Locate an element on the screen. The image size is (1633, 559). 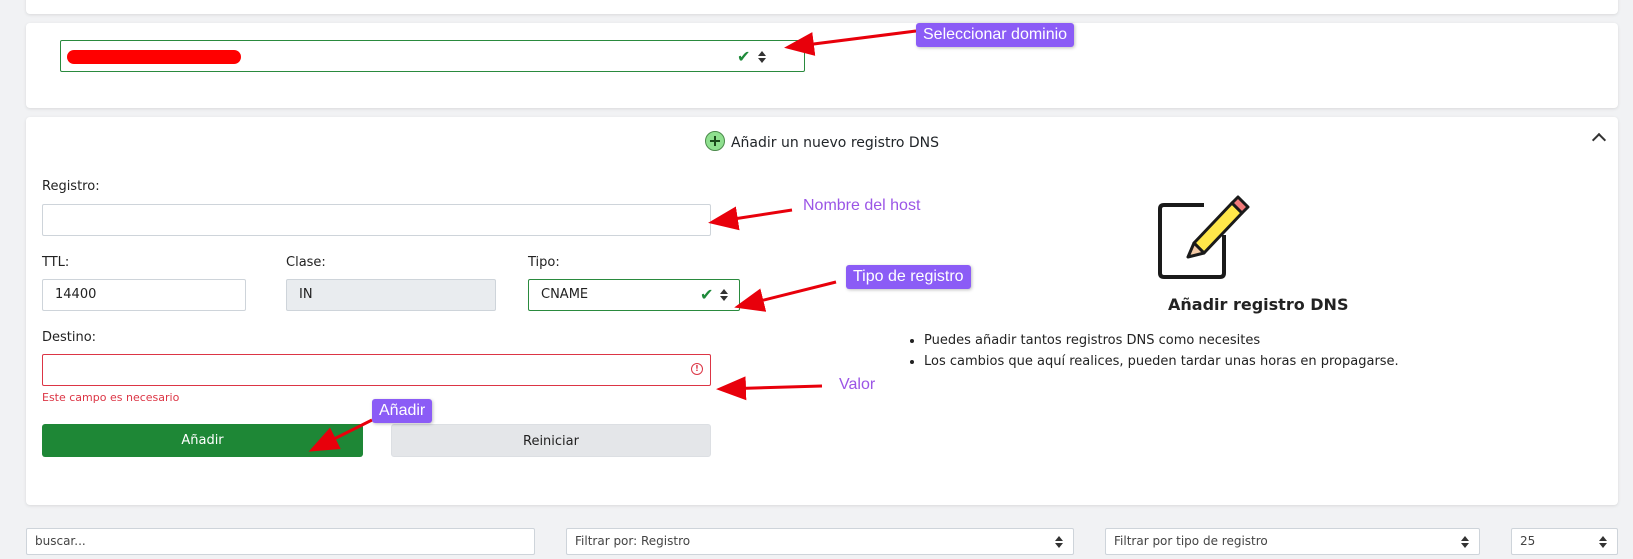
destino-error-text: Este campo es necesario is located at coordinates (111, 397).